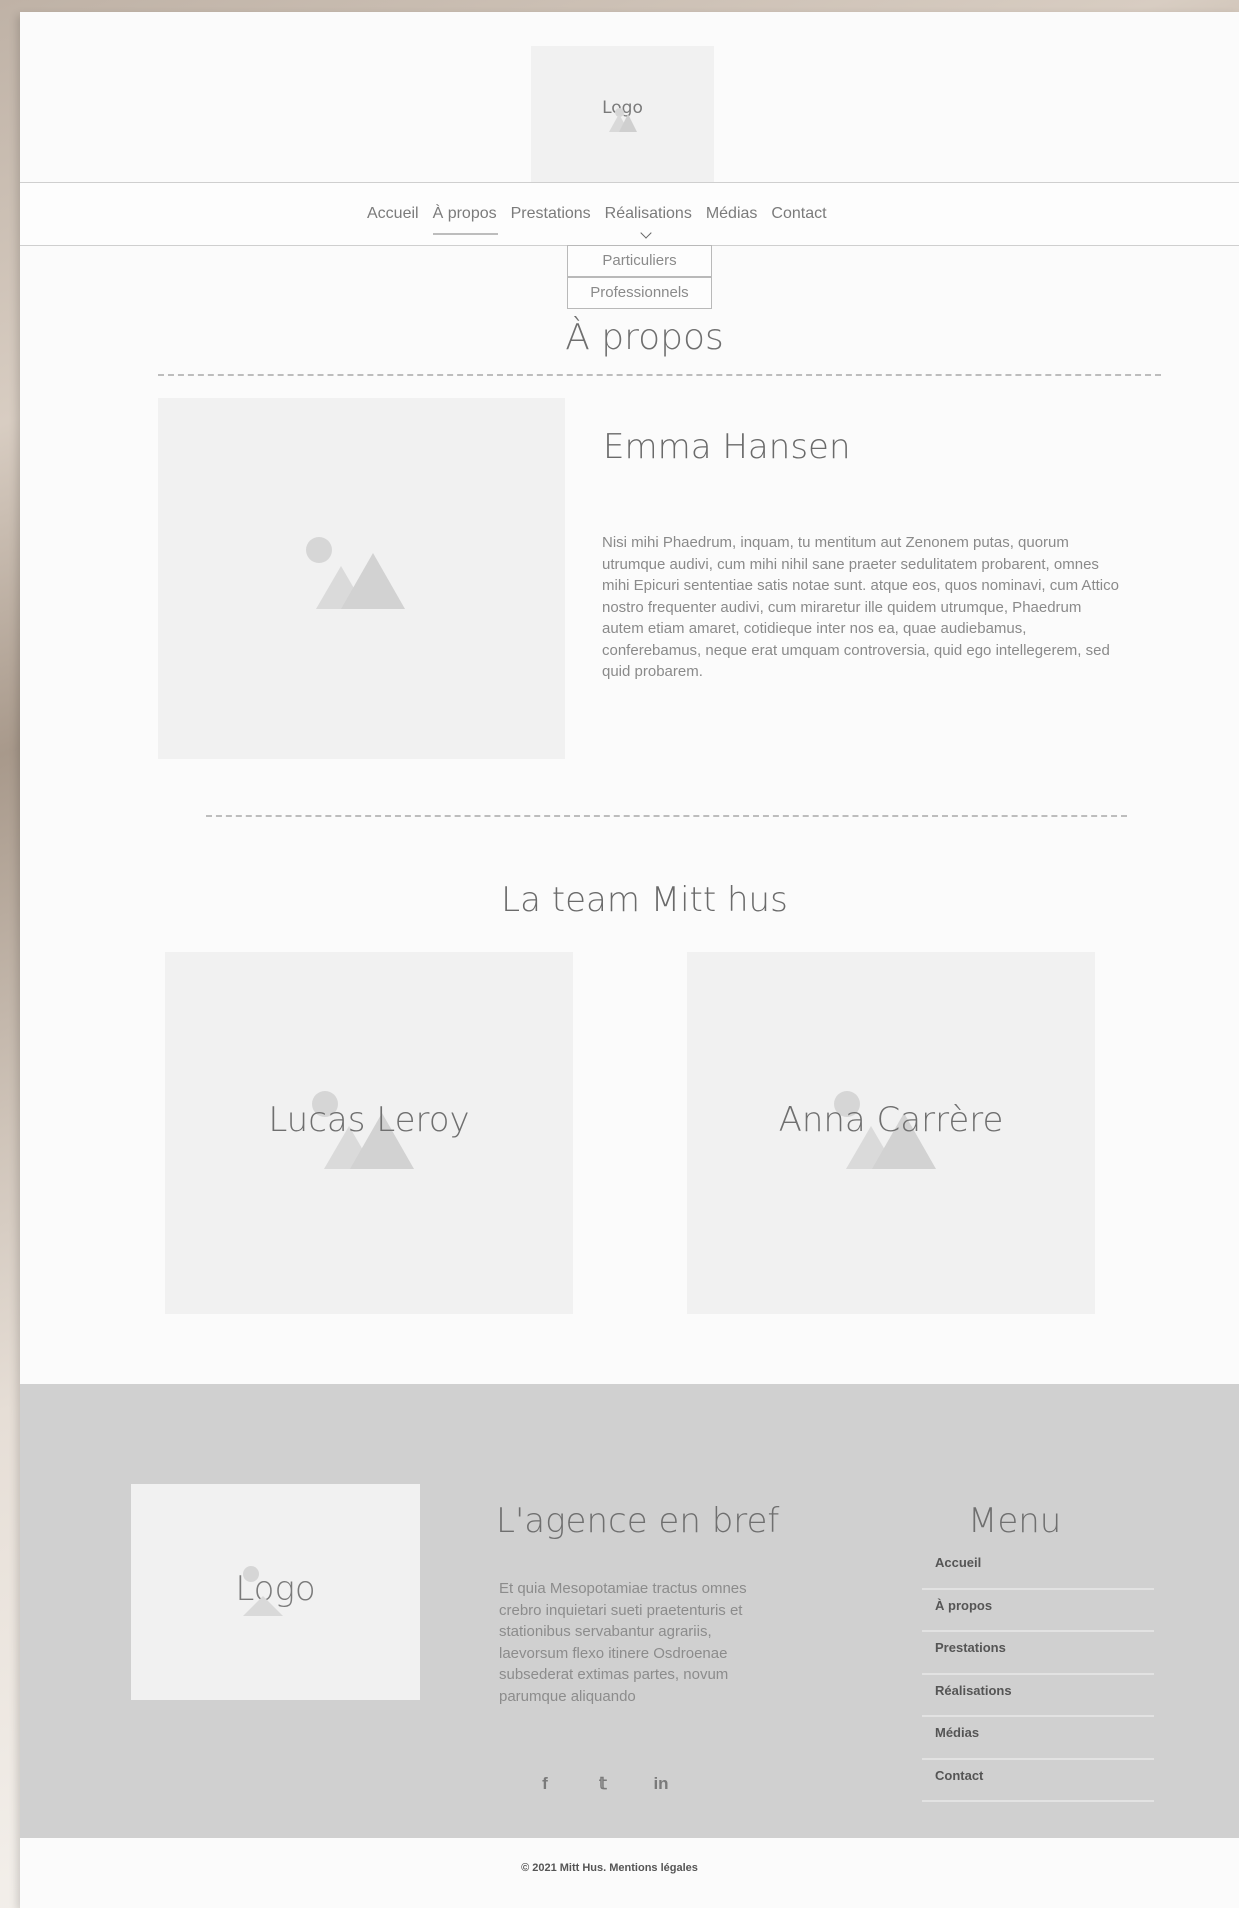 The width and height of the screenshot is (1239, 1908). What do you see at coordinates (891, 1120) in the screenshot?
I see `team-member-name: Anna Carrère` at bounding box center [891, 1120].